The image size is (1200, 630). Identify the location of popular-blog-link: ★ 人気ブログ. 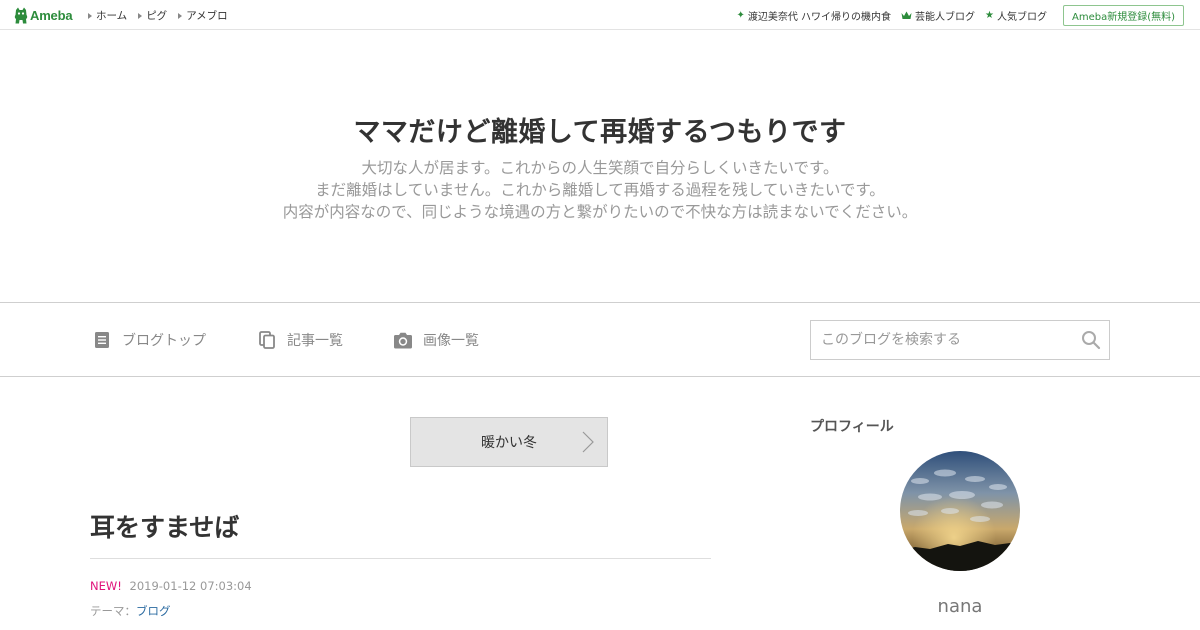
(1016, 15).